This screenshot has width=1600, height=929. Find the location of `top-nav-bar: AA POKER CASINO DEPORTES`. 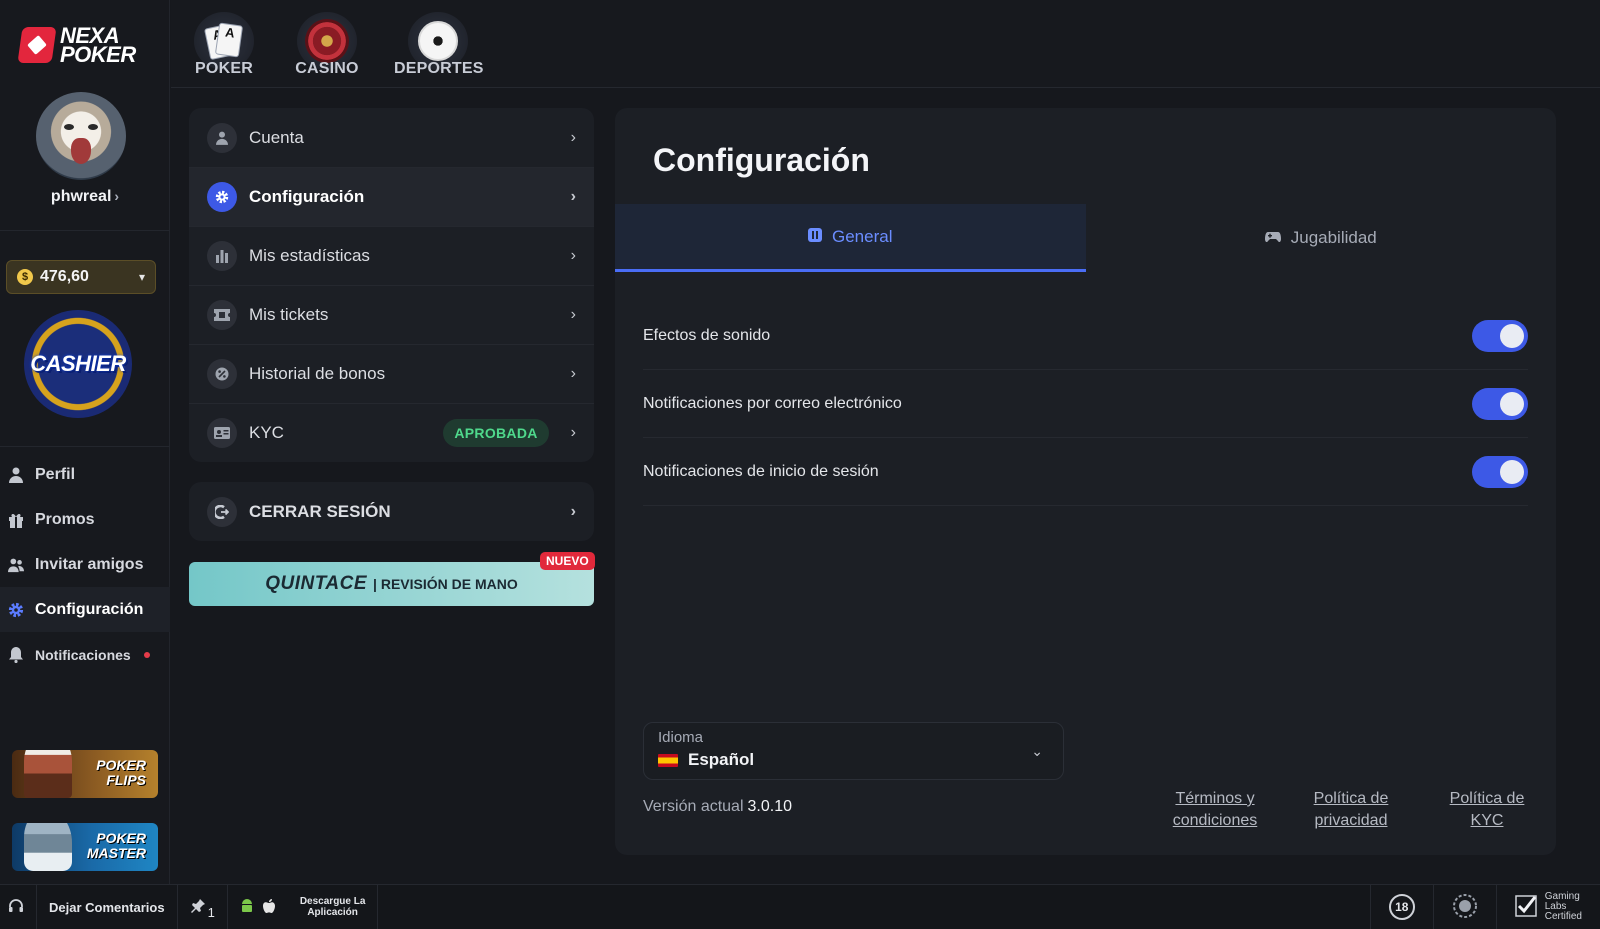

top-nav-bar: AA POKER CASINO DEPORTES is located at coordinates (885, 44).